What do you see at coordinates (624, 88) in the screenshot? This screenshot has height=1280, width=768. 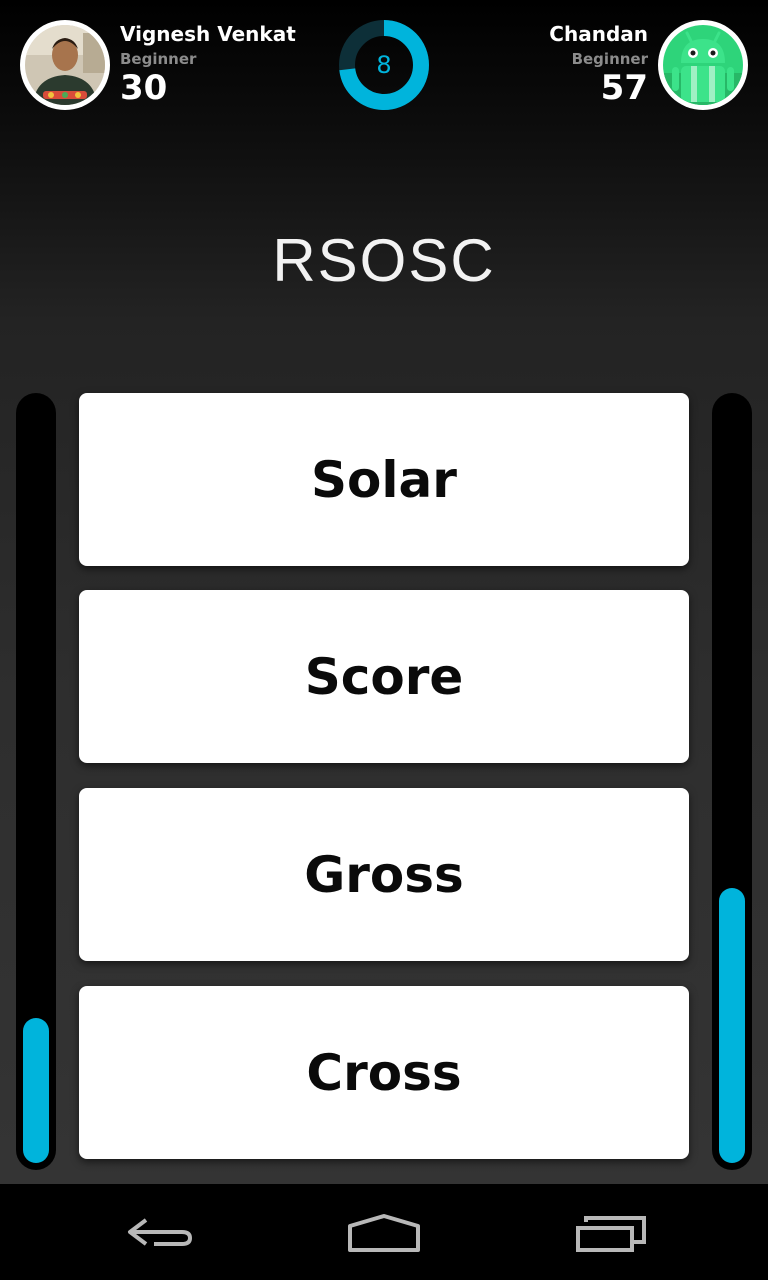 I see `player2-score: 57` at bounding box center [624, 88].